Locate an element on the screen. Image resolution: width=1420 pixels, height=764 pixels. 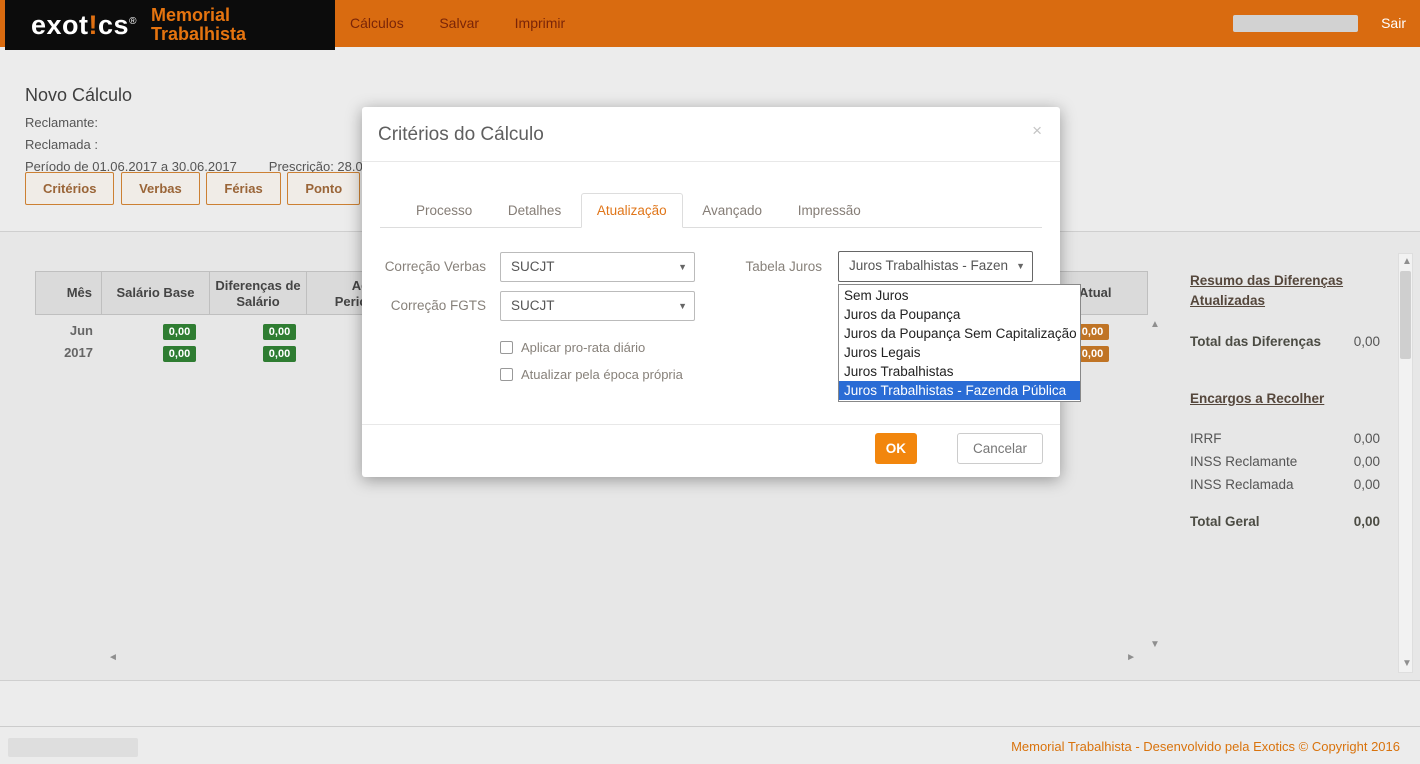
scroll-down-icon: ▼ is located at coordinates (1155, 645).